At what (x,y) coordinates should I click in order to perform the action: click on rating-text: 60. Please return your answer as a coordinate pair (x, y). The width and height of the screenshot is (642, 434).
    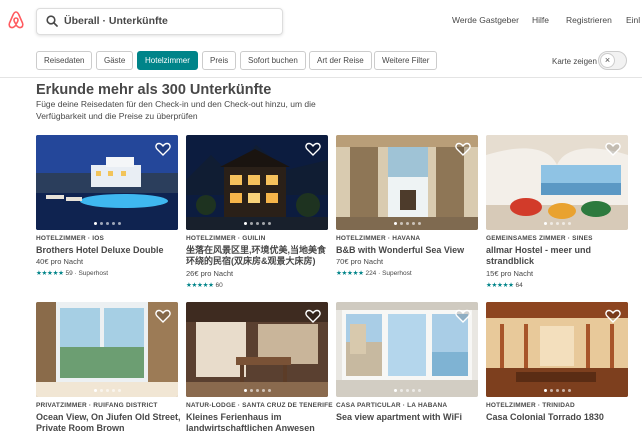
    Looking at the image, I should click on (219, 285).